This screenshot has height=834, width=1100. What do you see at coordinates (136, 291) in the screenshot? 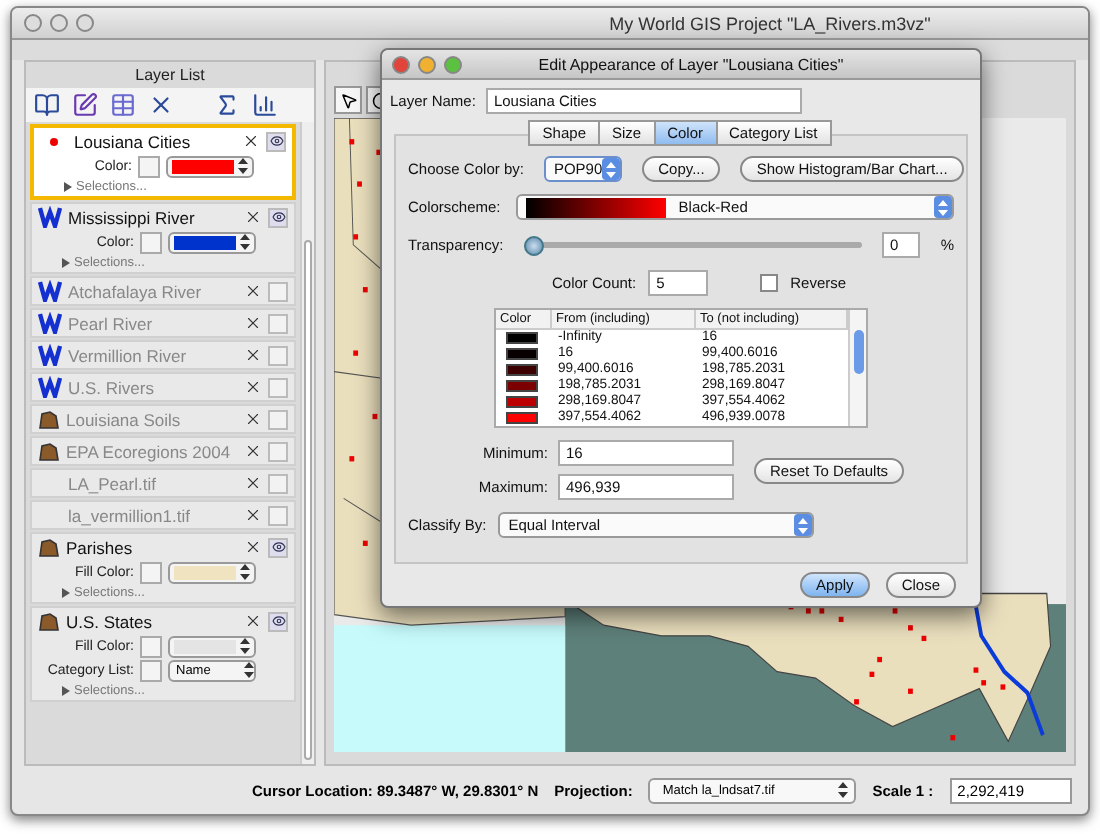
I see `layer-name: Atchafalaya River` at bounding box center [136, 291].